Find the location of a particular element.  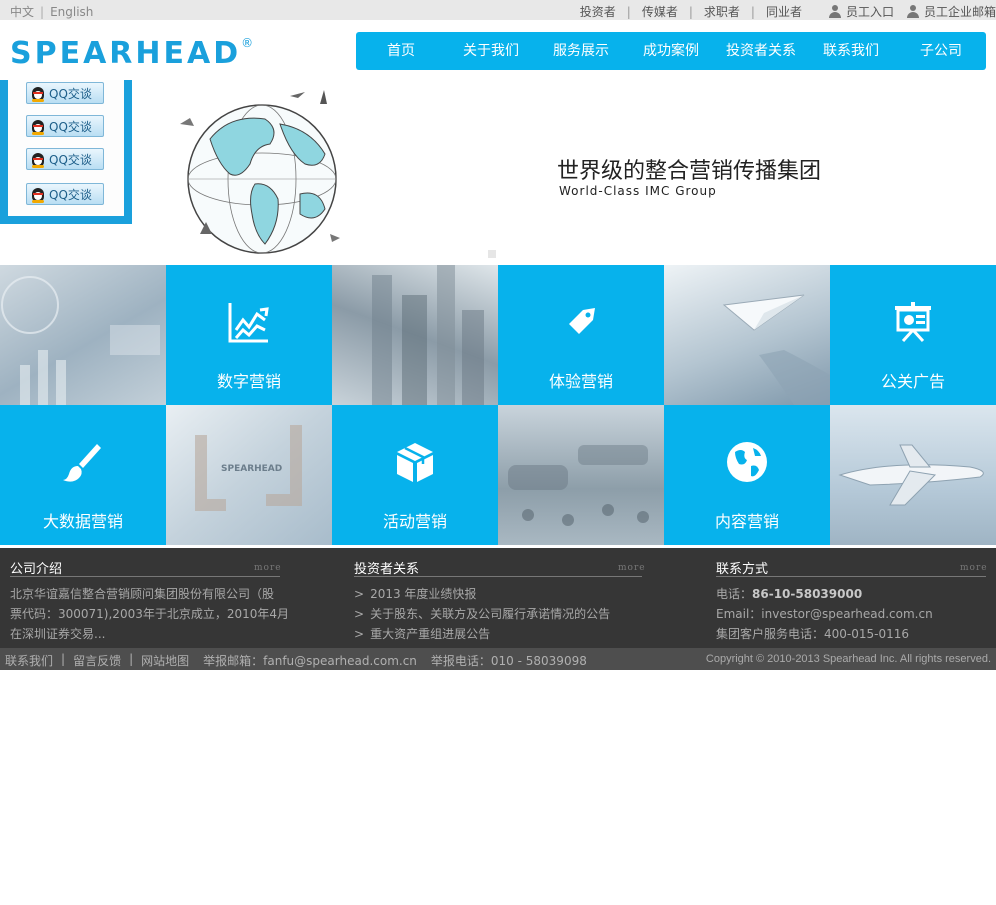

language-switcher: 中文 | English is located at coordinates (51, 11).